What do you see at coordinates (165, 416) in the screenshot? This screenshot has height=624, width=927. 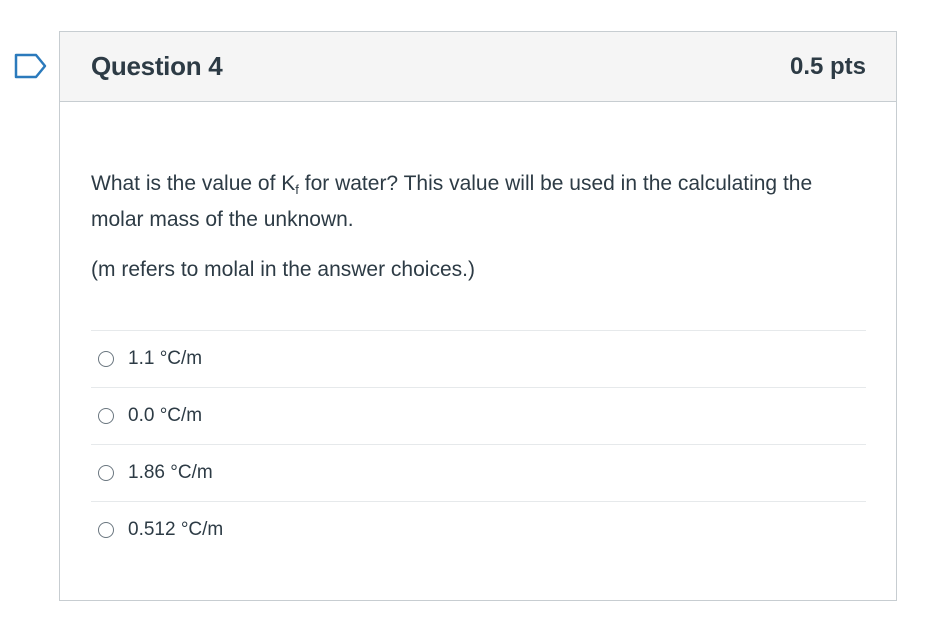 I see `answer-label: 0.0 °C/m` at bounding box center [165, 416].